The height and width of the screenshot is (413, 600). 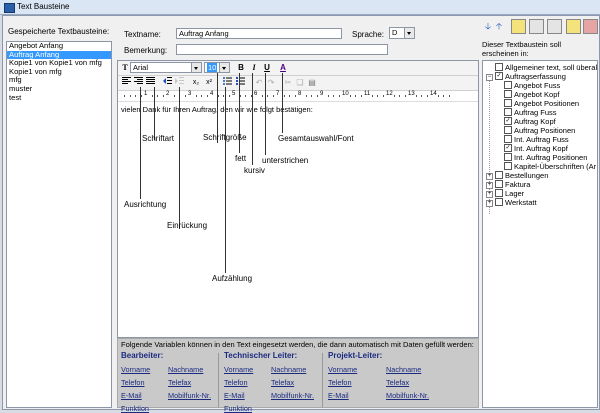 I want to click on tree-item: Allgemeiner text, soll überal, so click(x=546, y=67).